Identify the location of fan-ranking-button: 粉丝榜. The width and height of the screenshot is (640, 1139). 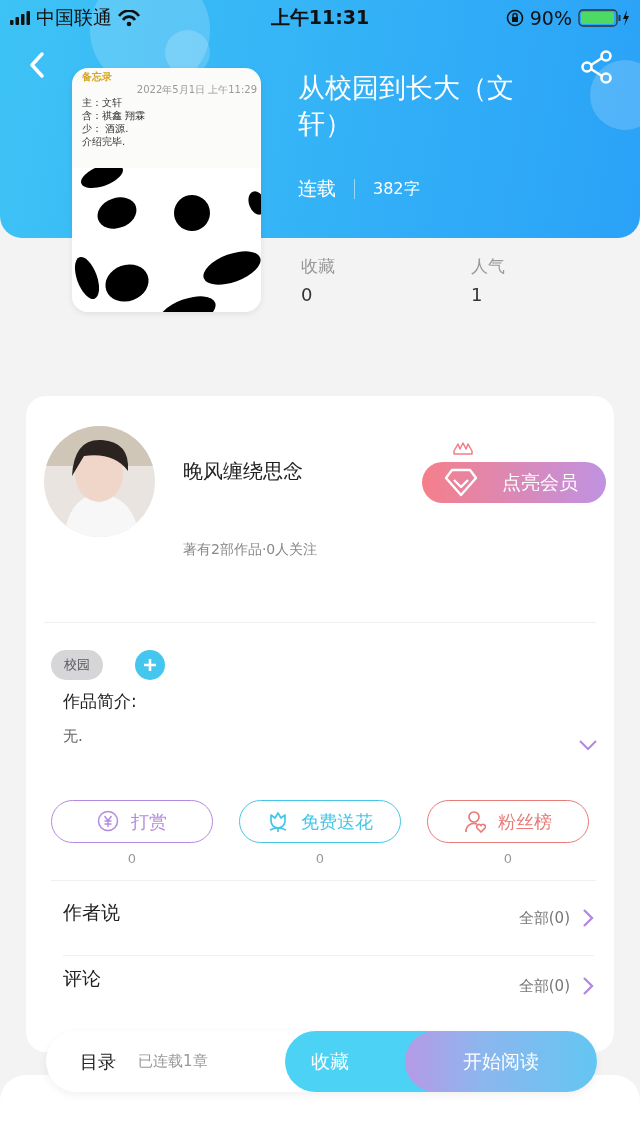
(508, 821).